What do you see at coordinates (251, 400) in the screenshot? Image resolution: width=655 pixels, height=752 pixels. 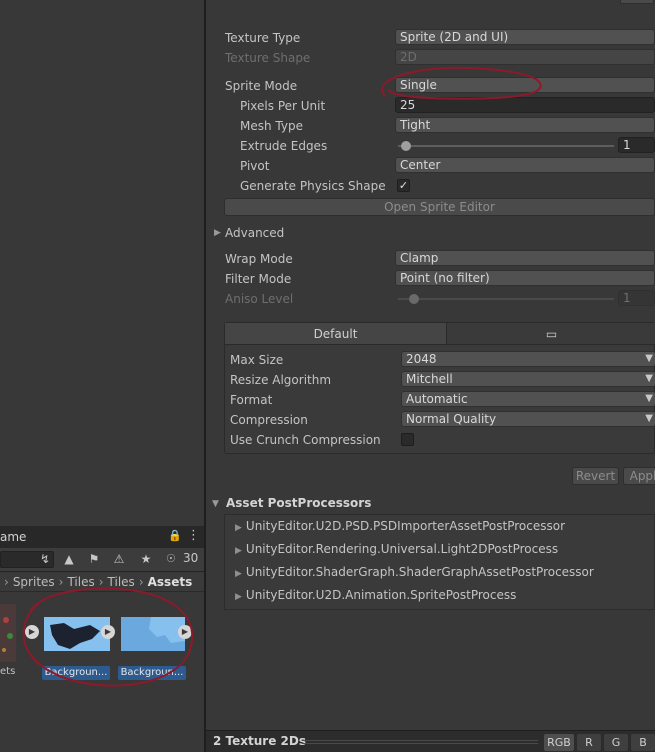 I see `format-label: Format` at bounding box center [251, 400].